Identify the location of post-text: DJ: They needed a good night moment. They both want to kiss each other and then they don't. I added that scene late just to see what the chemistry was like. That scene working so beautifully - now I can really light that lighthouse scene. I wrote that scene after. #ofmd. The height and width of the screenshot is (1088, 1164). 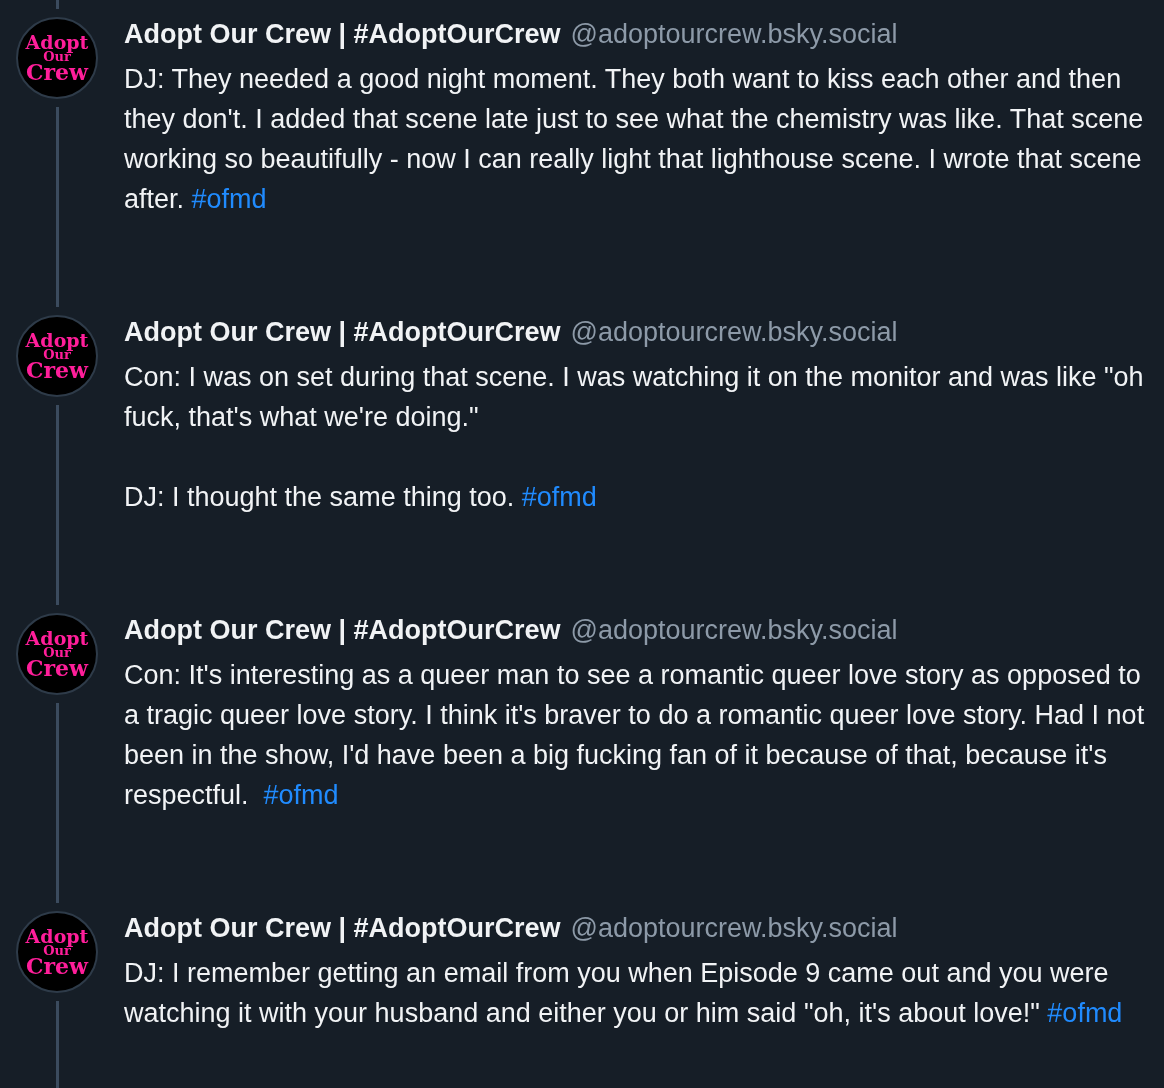
(634, 139).